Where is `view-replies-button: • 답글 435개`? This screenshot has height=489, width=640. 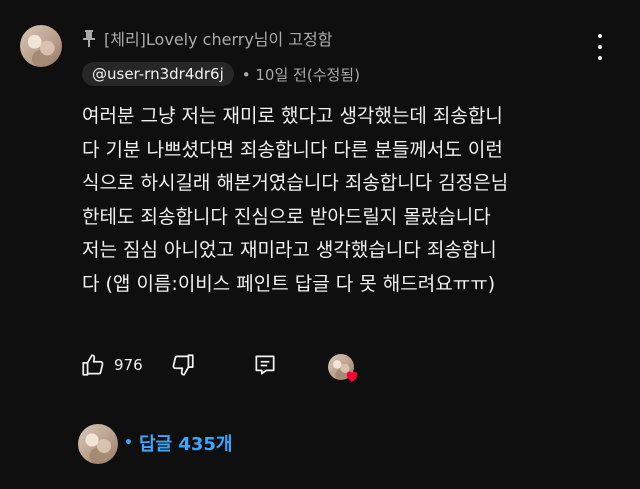
view-replies-button: • 답글 435개 is located at coordinates (178, 443).